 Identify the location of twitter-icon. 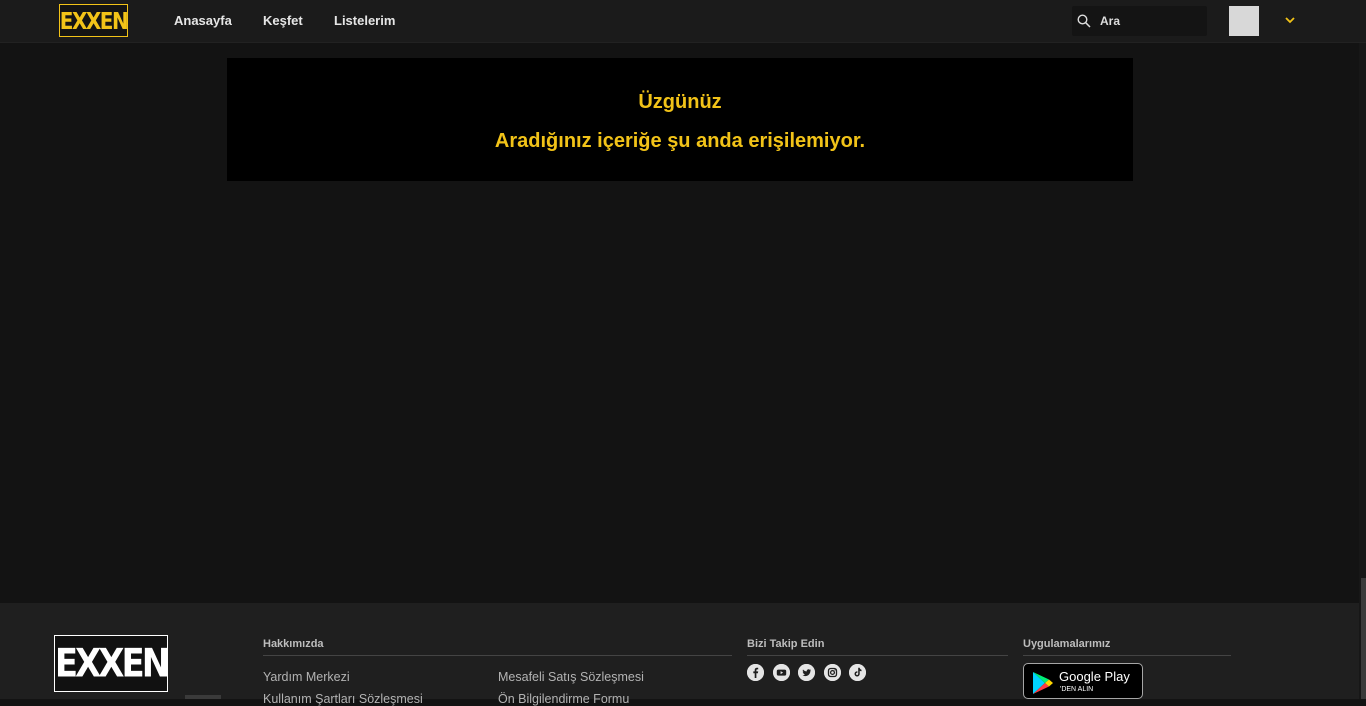
(806, 672).